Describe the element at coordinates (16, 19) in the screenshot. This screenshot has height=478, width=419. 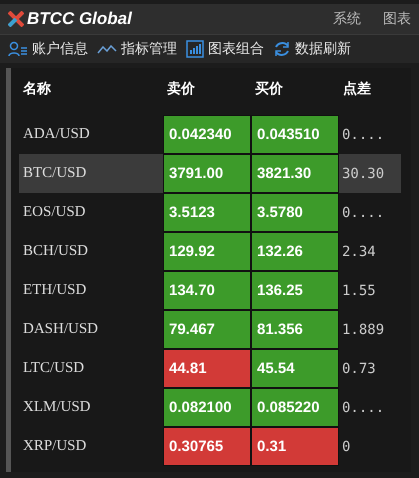
I see `logo-icon` at that location.